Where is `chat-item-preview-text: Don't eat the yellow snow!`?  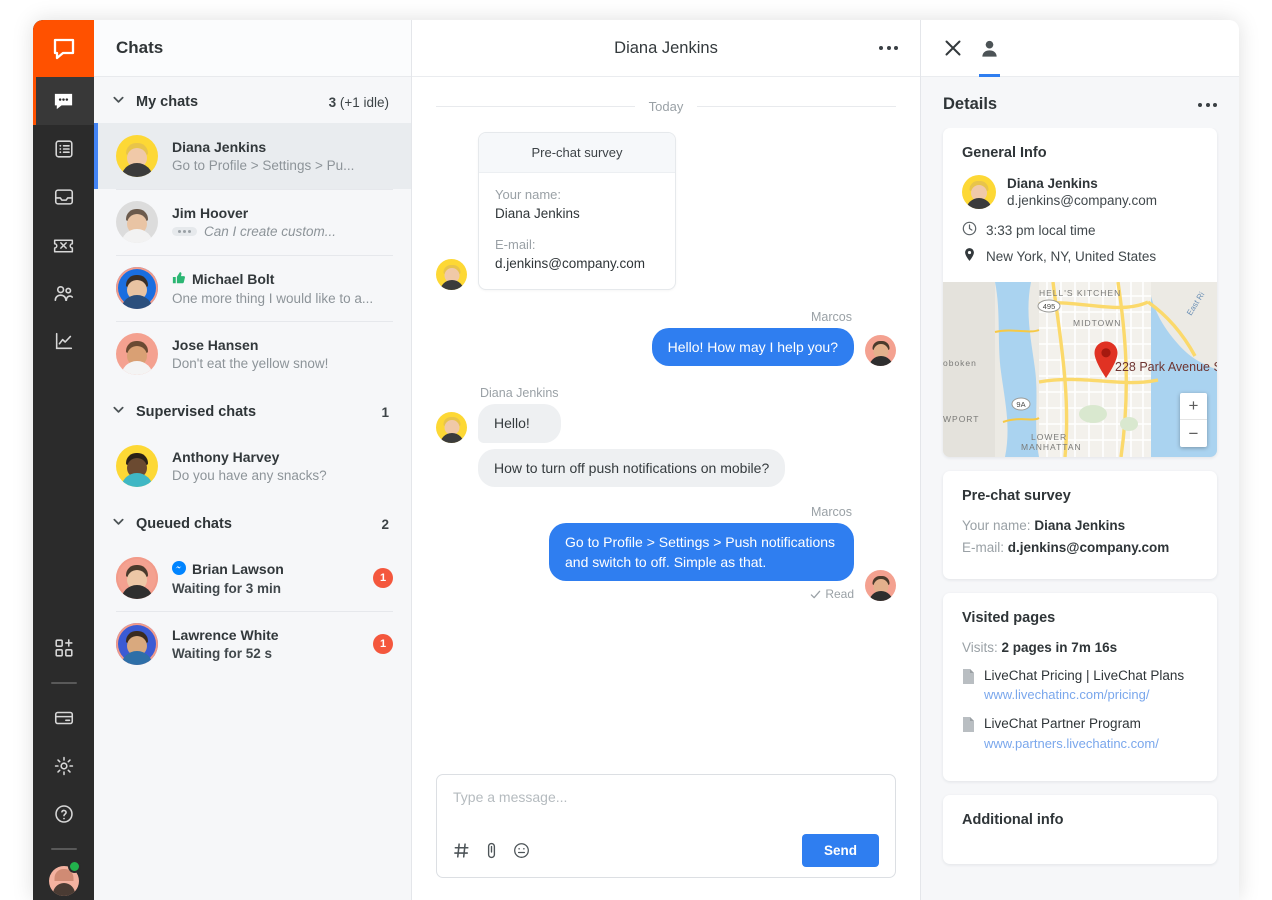
chat-item-preview-text: Don't eat the yellow snow! is located at coordinates (250, 363).